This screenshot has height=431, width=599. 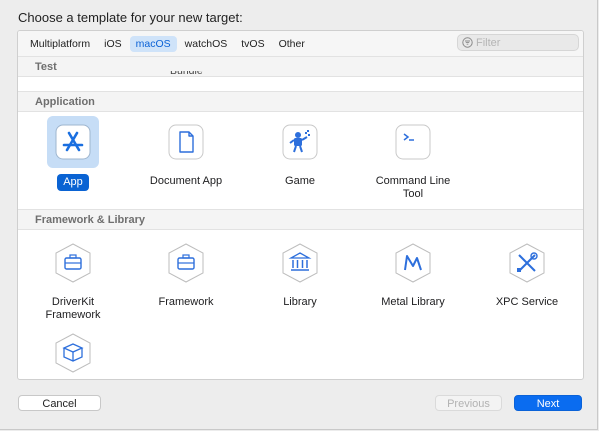 What do you see at coordinates (252, 44) in the screenshot?
I see `tab-tvos: tvOS` at bounding box center [252, 44].